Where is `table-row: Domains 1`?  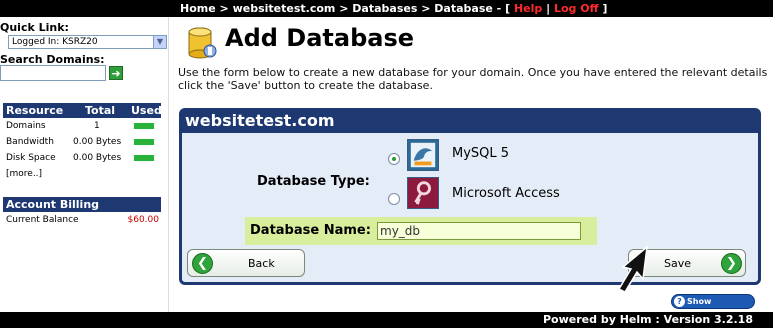
table-row: Domains 1 is located at coordinates (82, 126).